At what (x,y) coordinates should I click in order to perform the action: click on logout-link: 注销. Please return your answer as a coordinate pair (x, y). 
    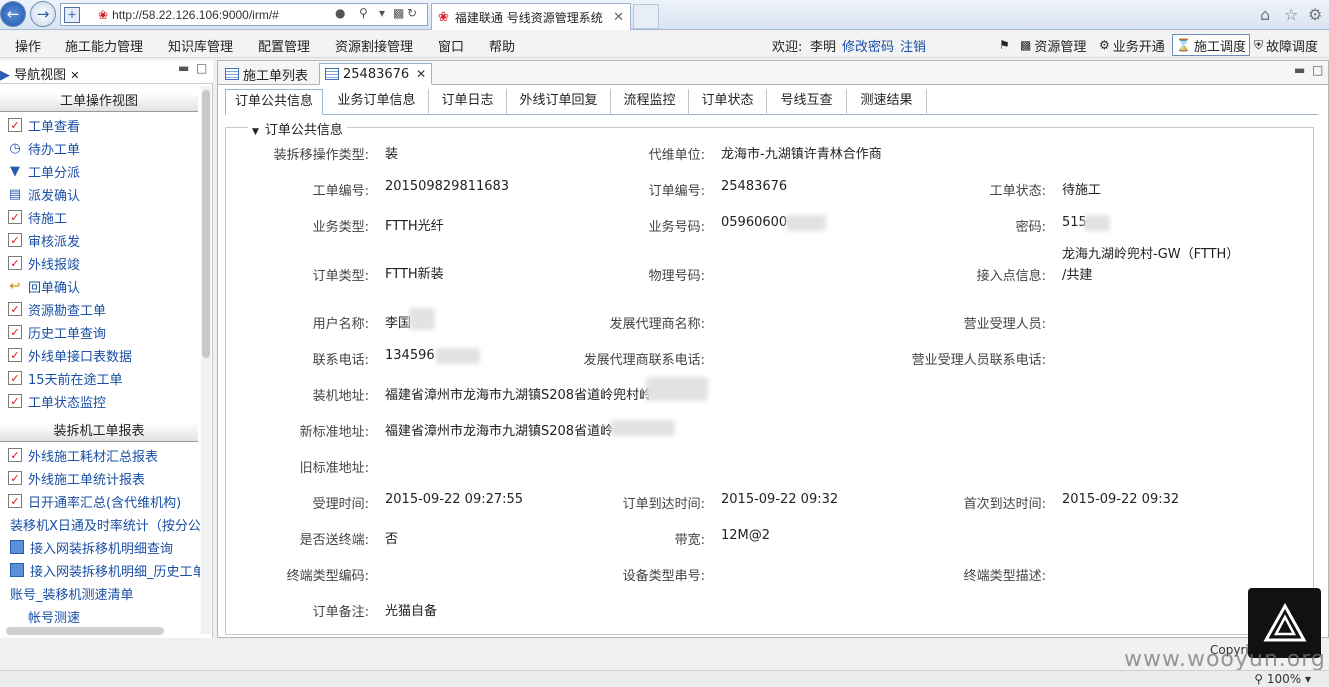
    Looking at the image, I should click on (913, 45).